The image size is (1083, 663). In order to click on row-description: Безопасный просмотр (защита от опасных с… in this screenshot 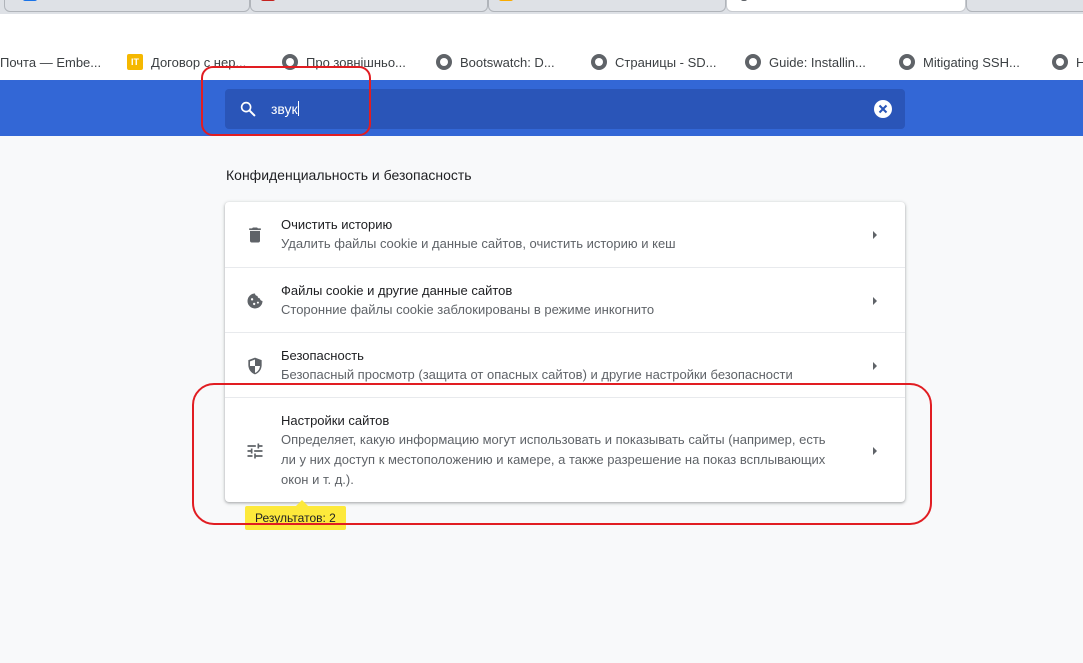, I will do `click(537, 374)`.